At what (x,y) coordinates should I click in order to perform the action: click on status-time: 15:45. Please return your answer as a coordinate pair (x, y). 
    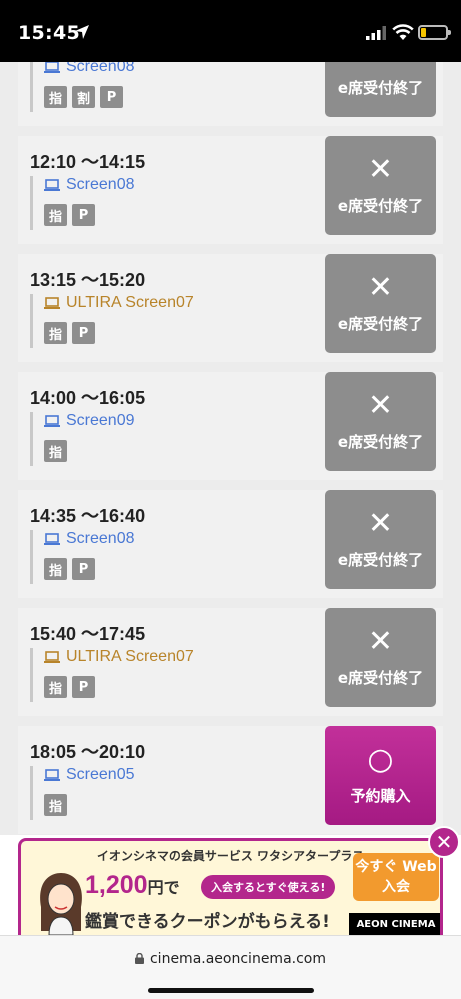
    Looking at the image, I should click on (49, 33).